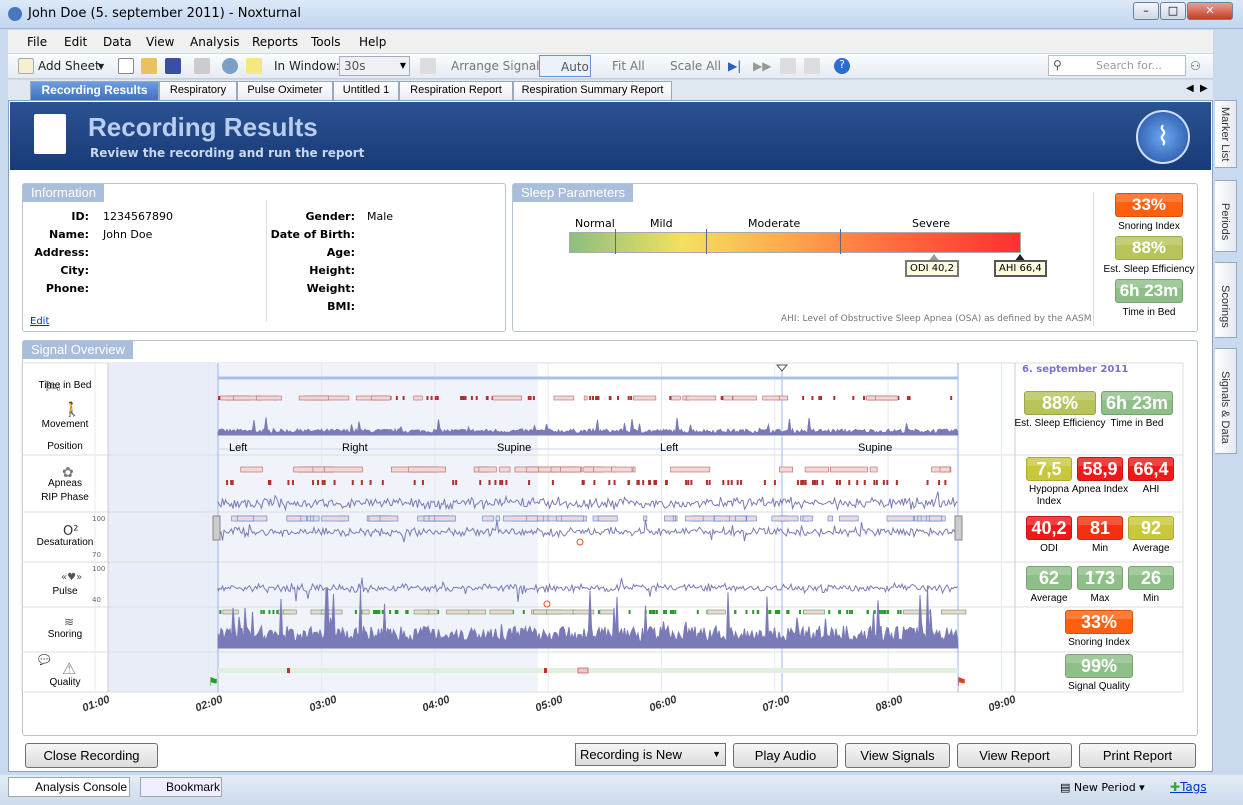  What do you see at coordinates (65, 497) in the screenshot?
I see `row-label: RIP Phase` at bounding box center [65, 497].